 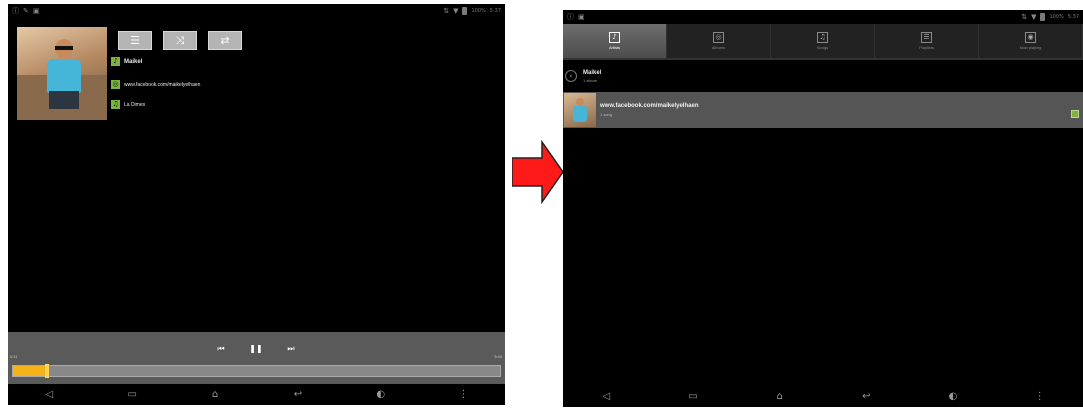 What do you see at coordinates (162, 84) in the screenshot?
I see `album-name: www.facebook.com/maikelyelhaen` at bounding box center [162, 84].